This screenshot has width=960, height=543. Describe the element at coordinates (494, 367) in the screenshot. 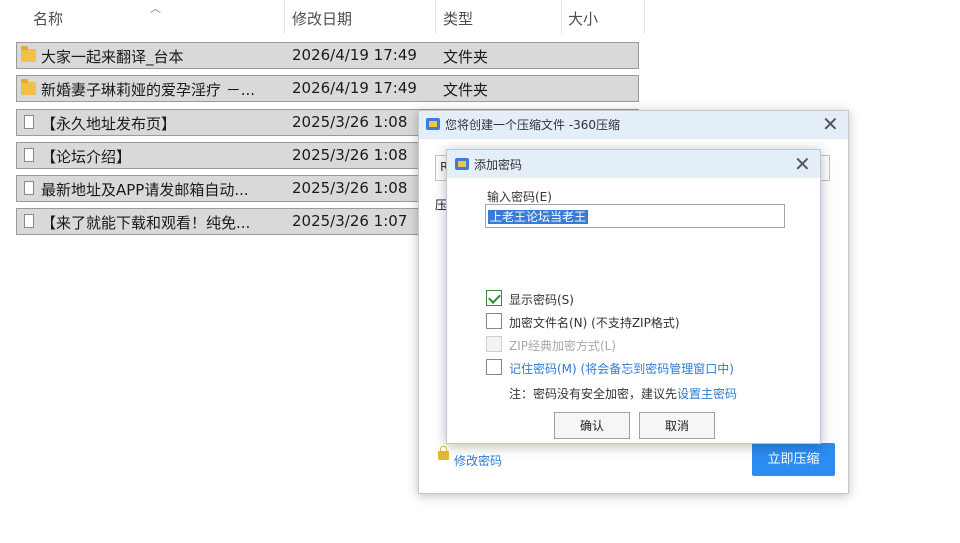

I see `remember-password-checkbox` at that location.